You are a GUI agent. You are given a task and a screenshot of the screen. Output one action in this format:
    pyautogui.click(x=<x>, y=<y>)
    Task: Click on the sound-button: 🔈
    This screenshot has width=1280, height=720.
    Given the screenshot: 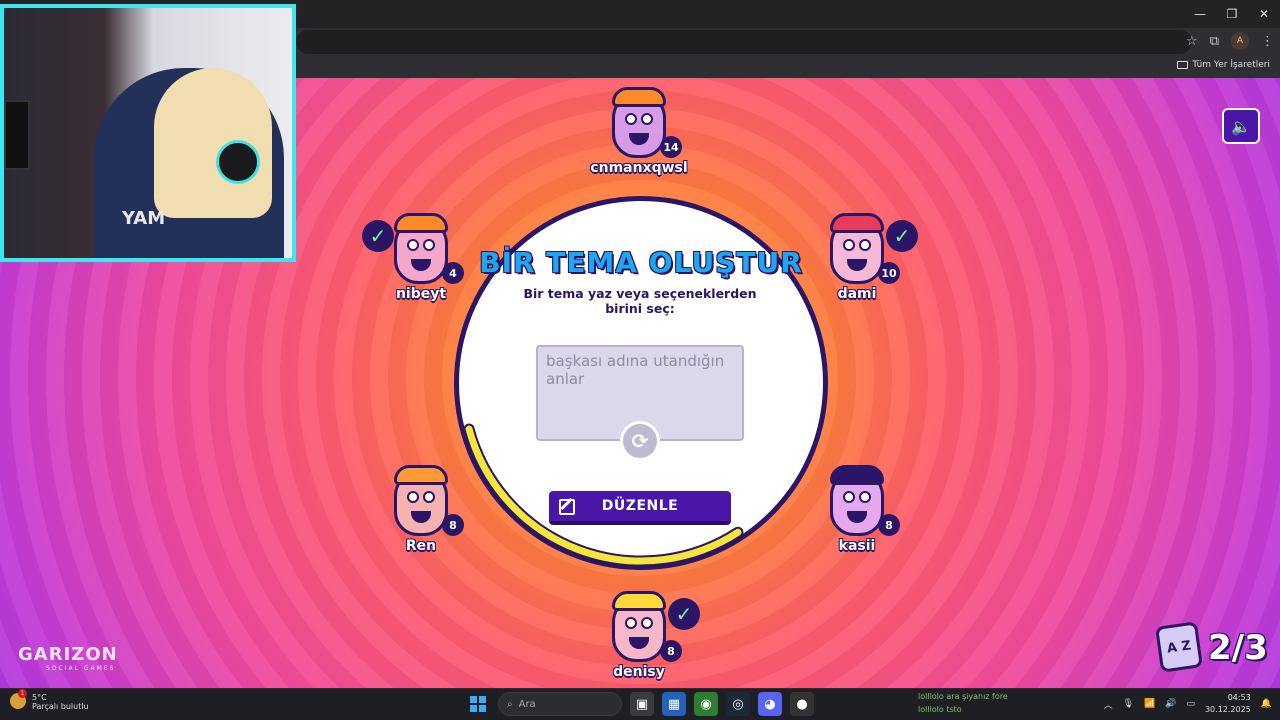 What is the action you would take?
    pyautogui.click(x=1241, y=126)
    